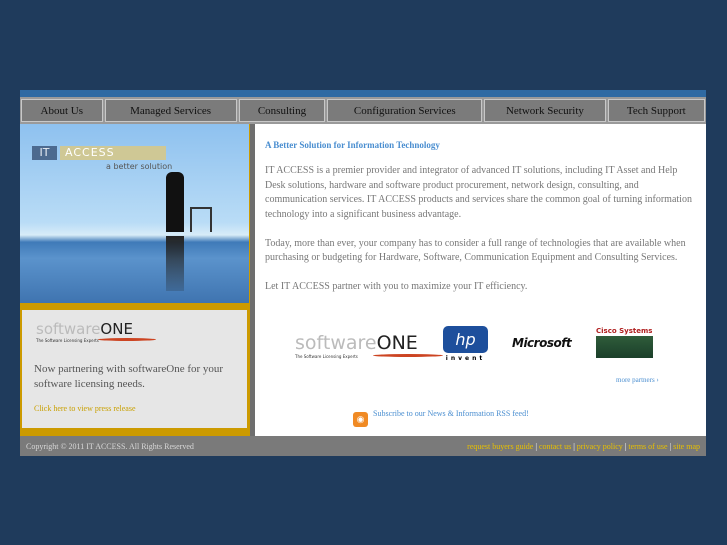  What do you see at coordinates (500, 446) in the screenshot?
I see `footer-link-buyers-guide: request buyers guide` at bounding box center [500, 446].